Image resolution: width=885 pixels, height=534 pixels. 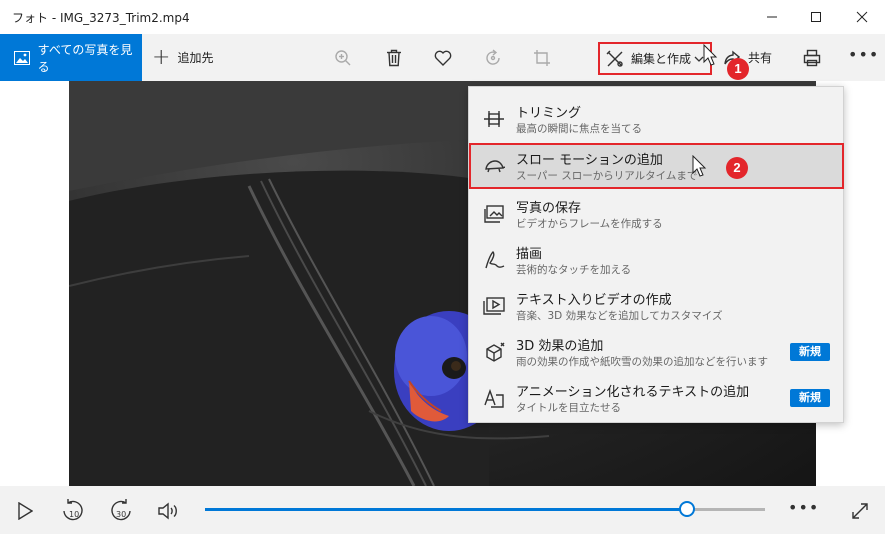 I want to click on crop-button, so click(x=542, y=58).